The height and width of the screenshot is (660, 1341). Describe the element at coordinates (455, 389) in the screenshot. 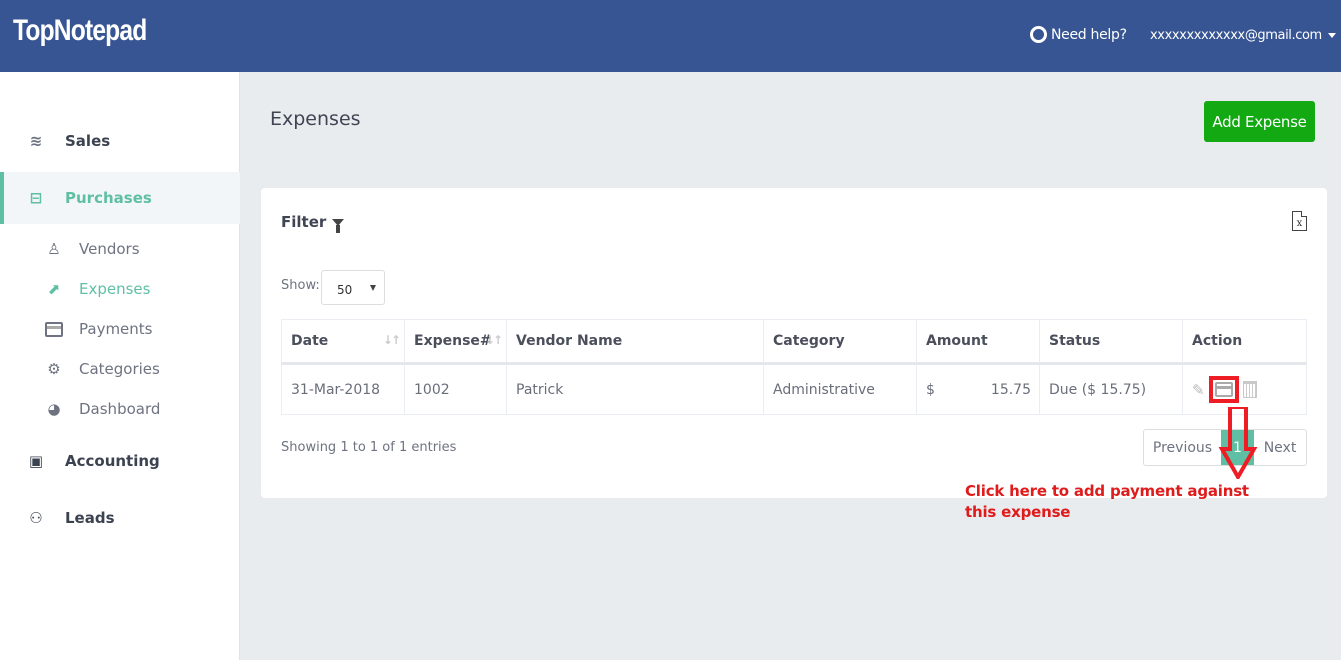

I see `cell-expense-no: 1002` at that location.